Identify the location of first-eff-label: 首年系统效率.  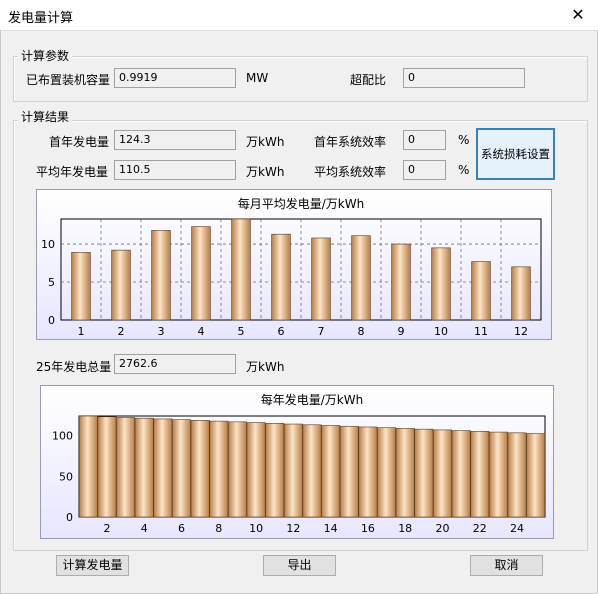
(350, 142).